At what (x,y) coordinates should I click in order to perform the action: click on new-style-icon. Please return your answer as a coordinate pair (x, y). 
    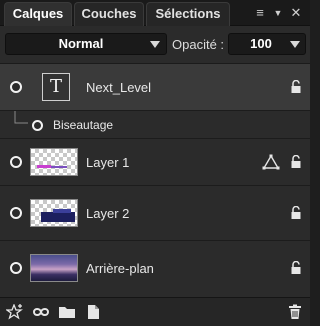
    Looking at the image, I should click on (15, 312).